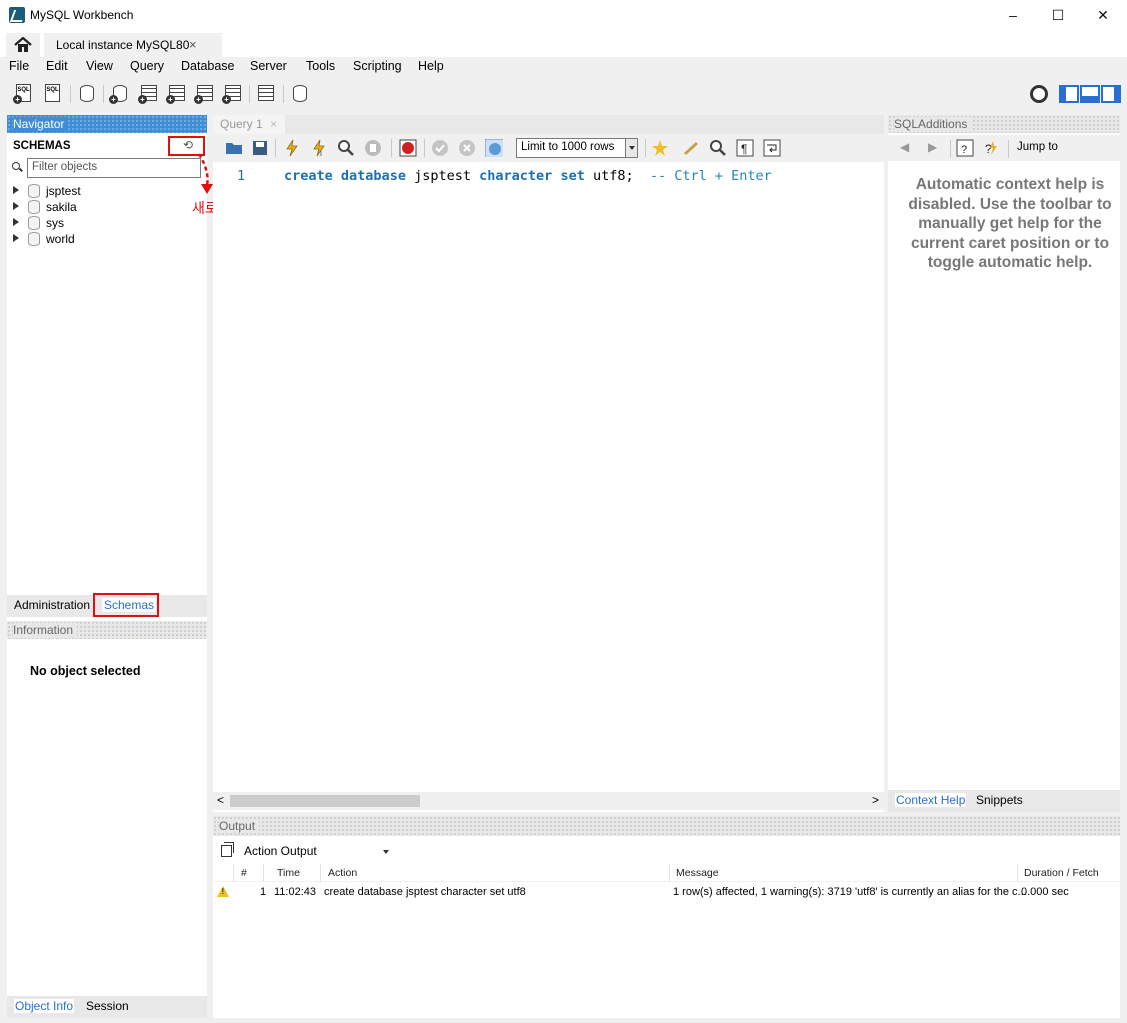 The height and width of the screenshot is (1023, 1127). Describe the element at coordinates (377, 66) in the screenshot. I see `menu-scripting: Scripting` at that location.